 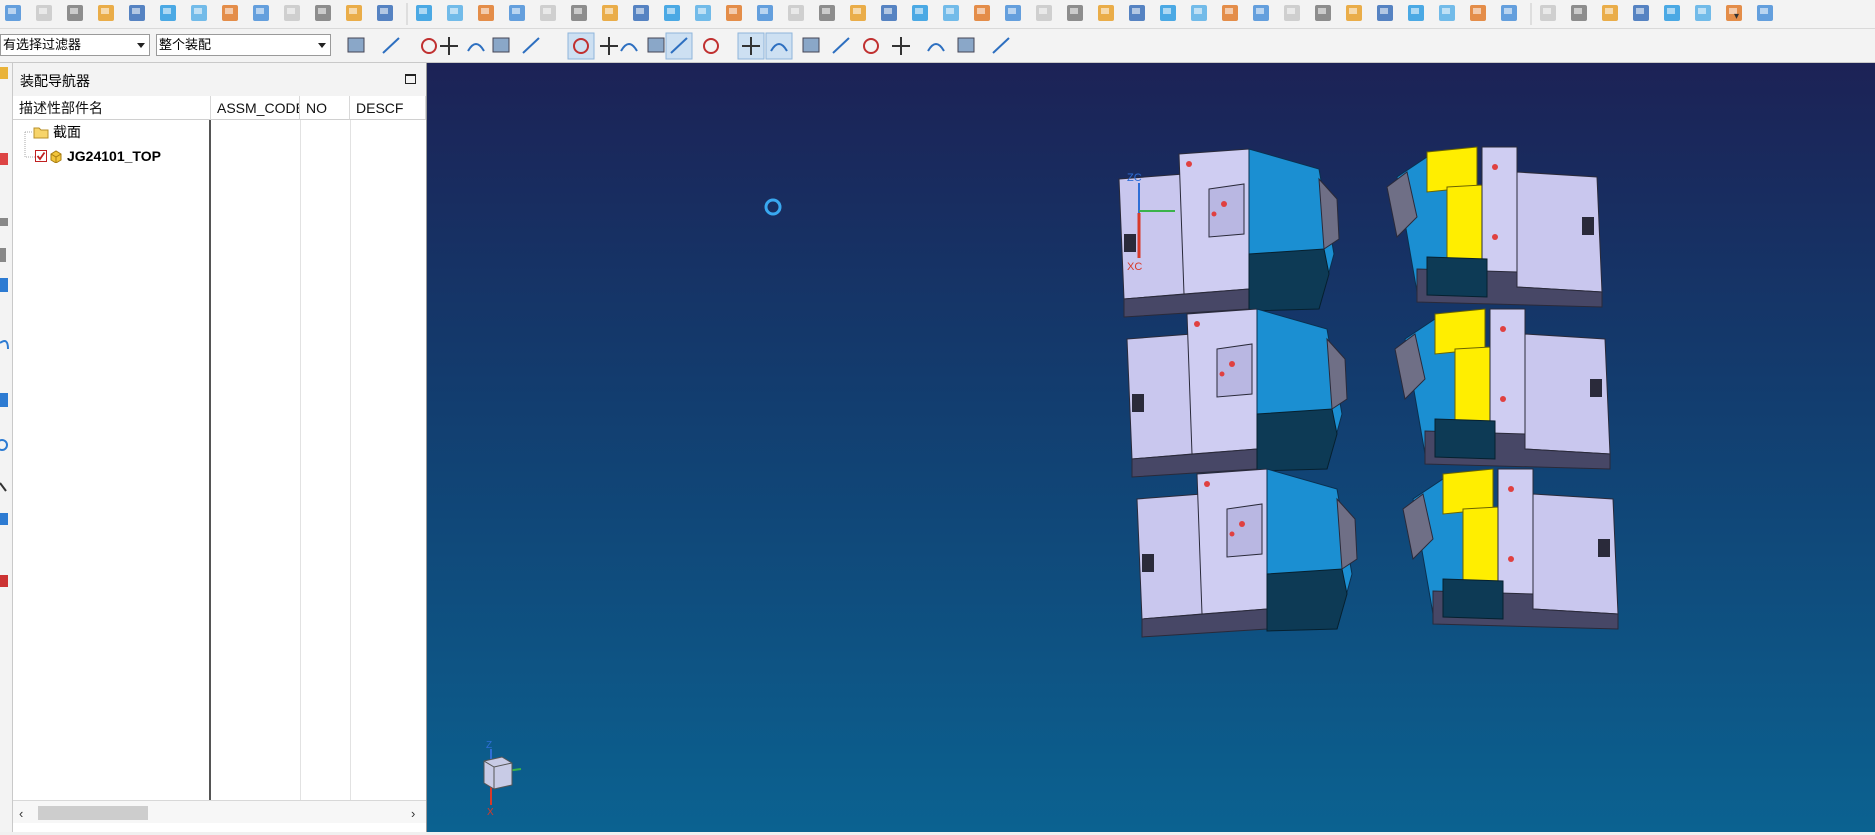 What do you see at coordinates (41, 133) in the screenshot?
I see `folder-icon` at bounding box center [41, 133].